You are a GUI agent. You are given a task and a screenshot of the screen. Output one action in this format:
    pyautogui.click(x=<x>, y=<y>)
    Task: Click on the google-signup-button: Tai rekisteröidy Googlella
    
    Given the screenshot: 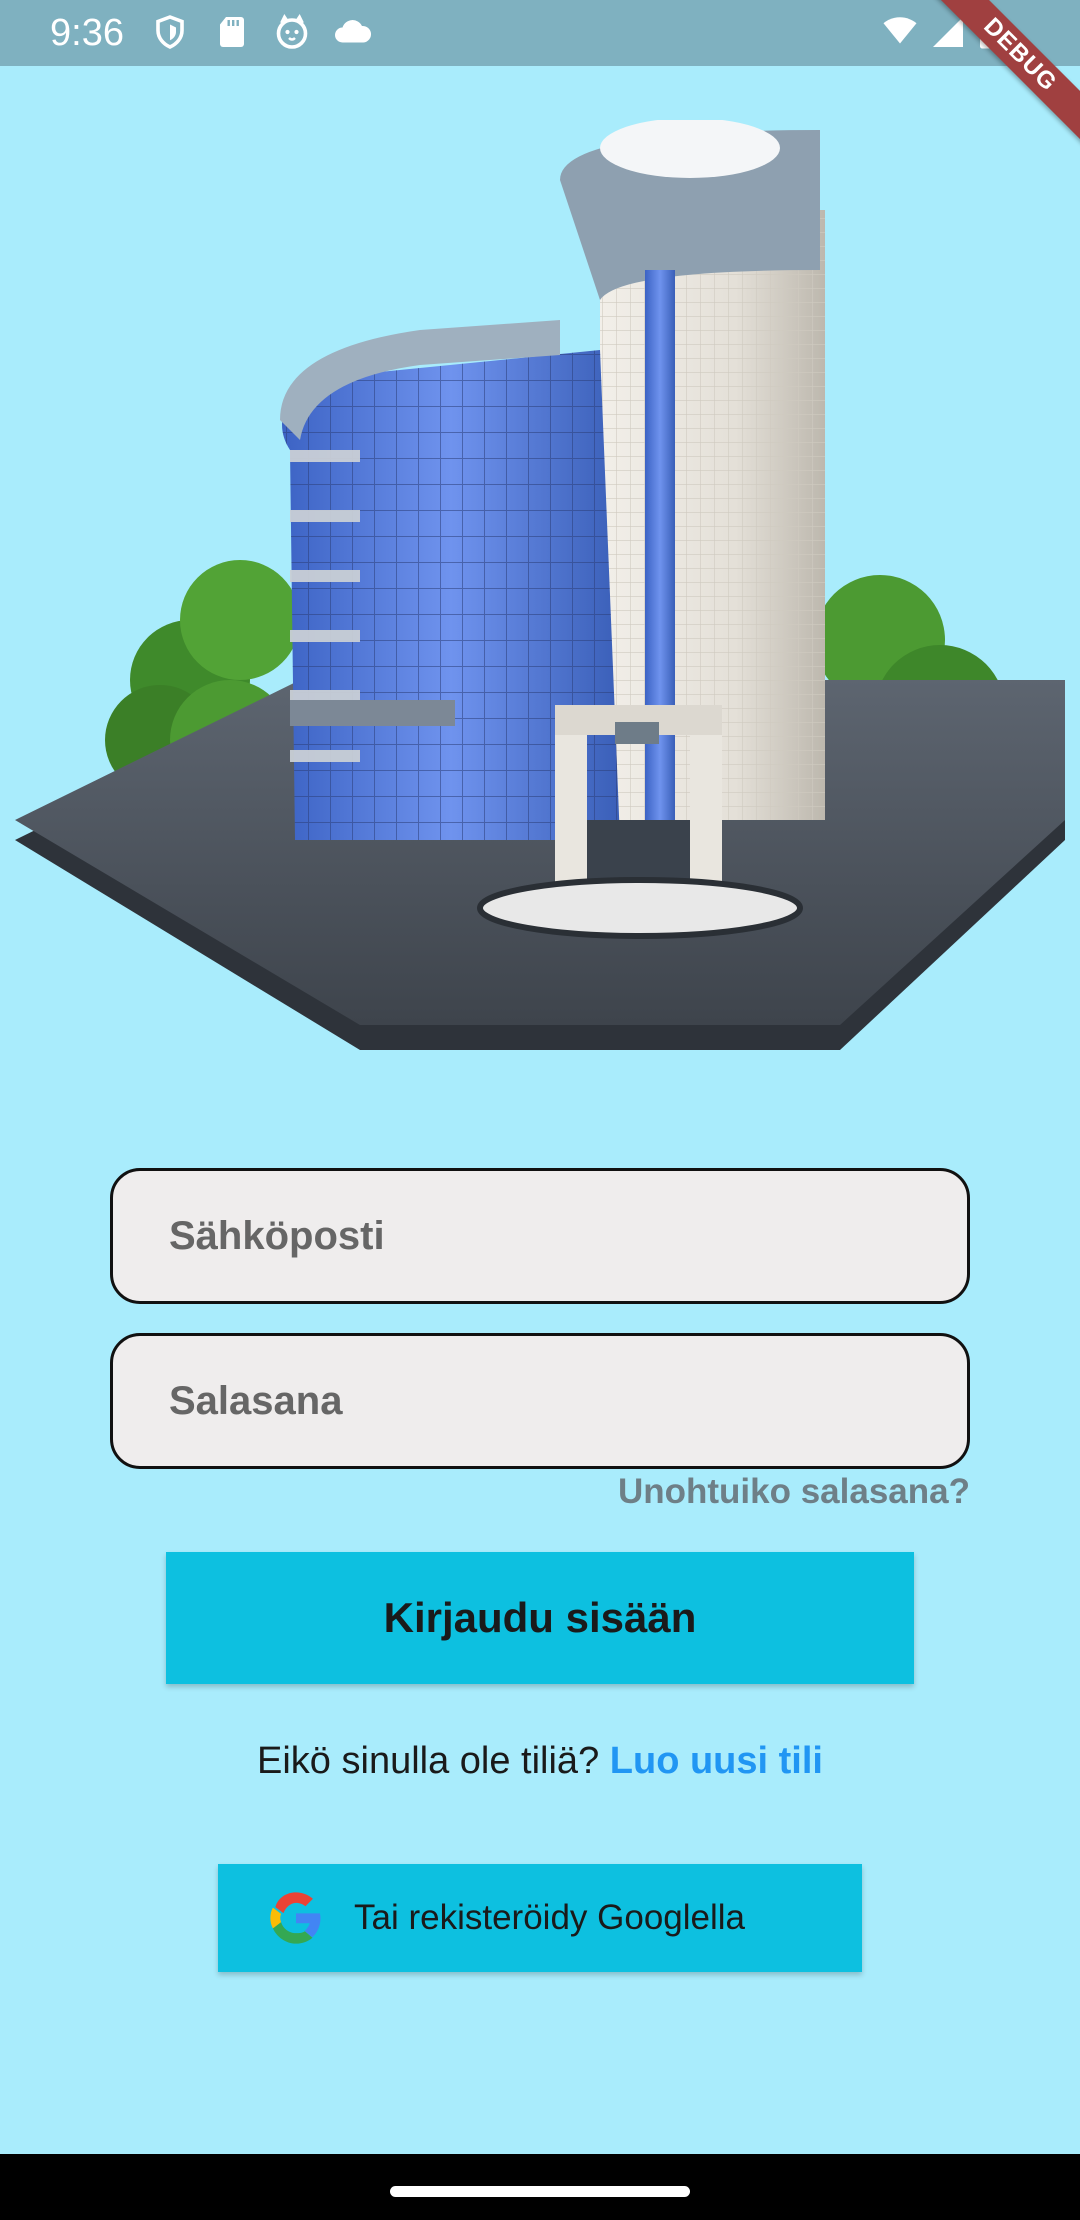 What is the action you would take?
    pyautogui.click(x=540, y=1918)
    